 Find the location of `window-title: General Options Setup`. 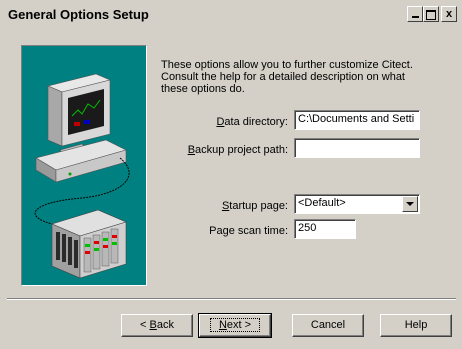

window-title: General Options Setup is located at coordinates (78, 14).